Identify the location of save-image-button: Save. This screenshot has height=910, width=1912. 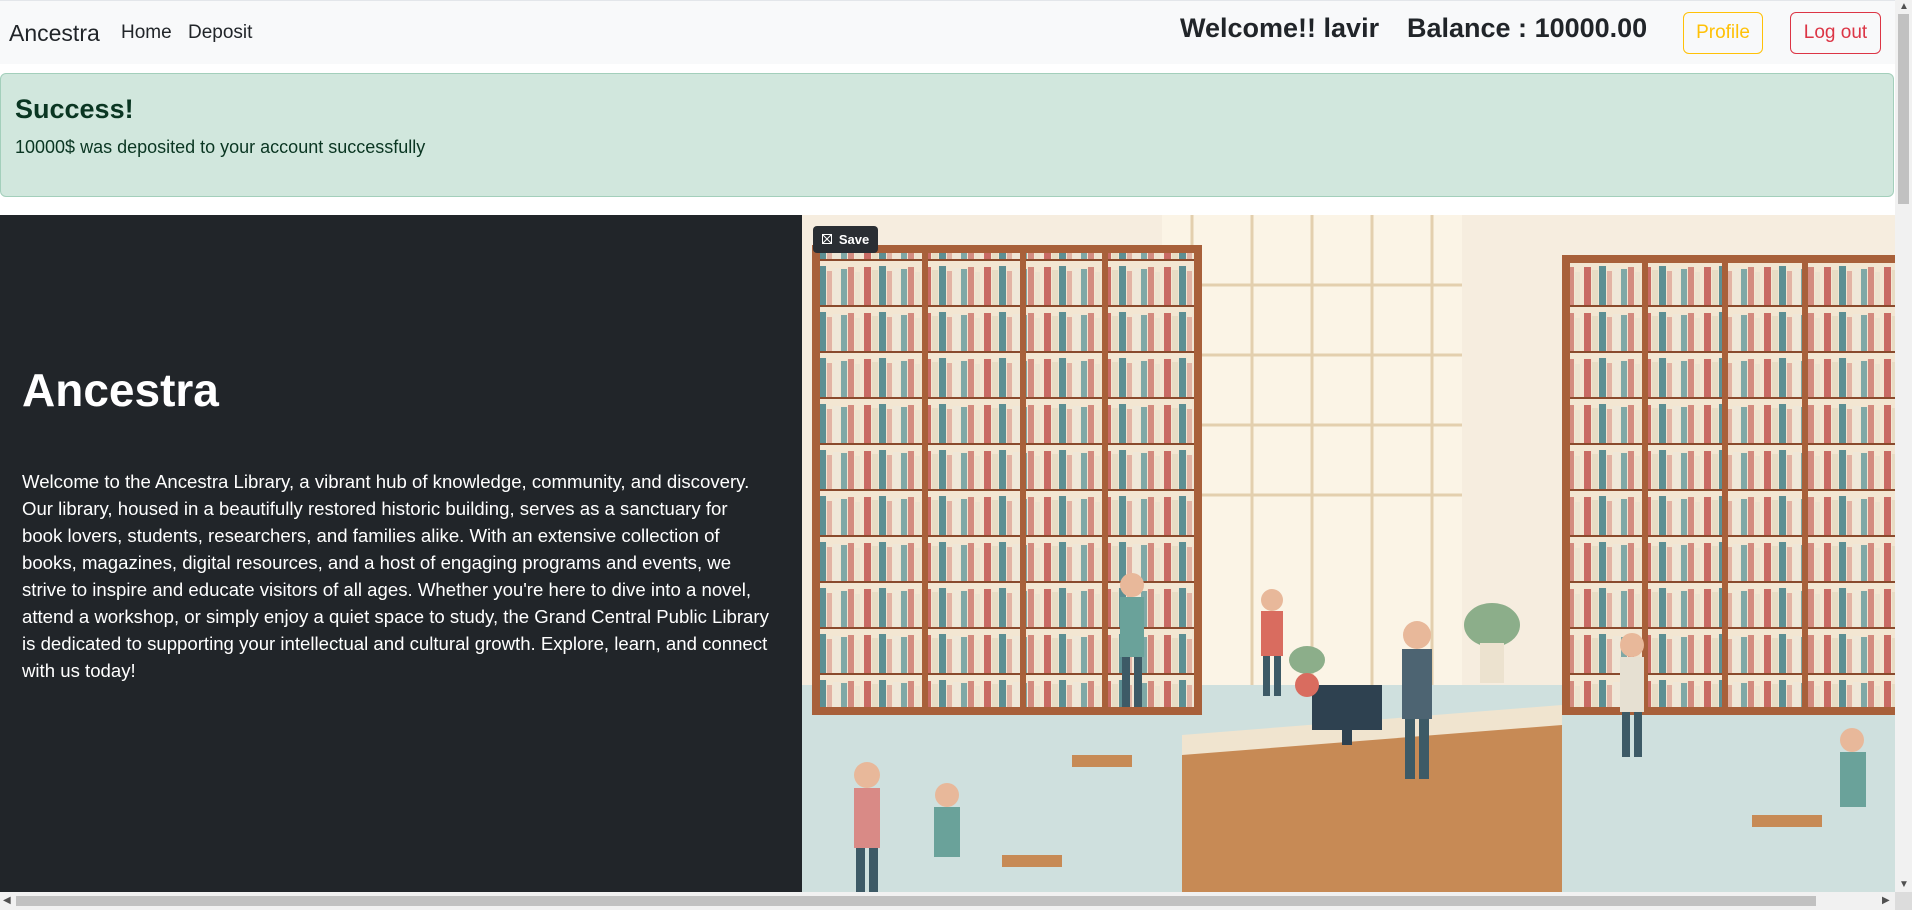
(845, 239).